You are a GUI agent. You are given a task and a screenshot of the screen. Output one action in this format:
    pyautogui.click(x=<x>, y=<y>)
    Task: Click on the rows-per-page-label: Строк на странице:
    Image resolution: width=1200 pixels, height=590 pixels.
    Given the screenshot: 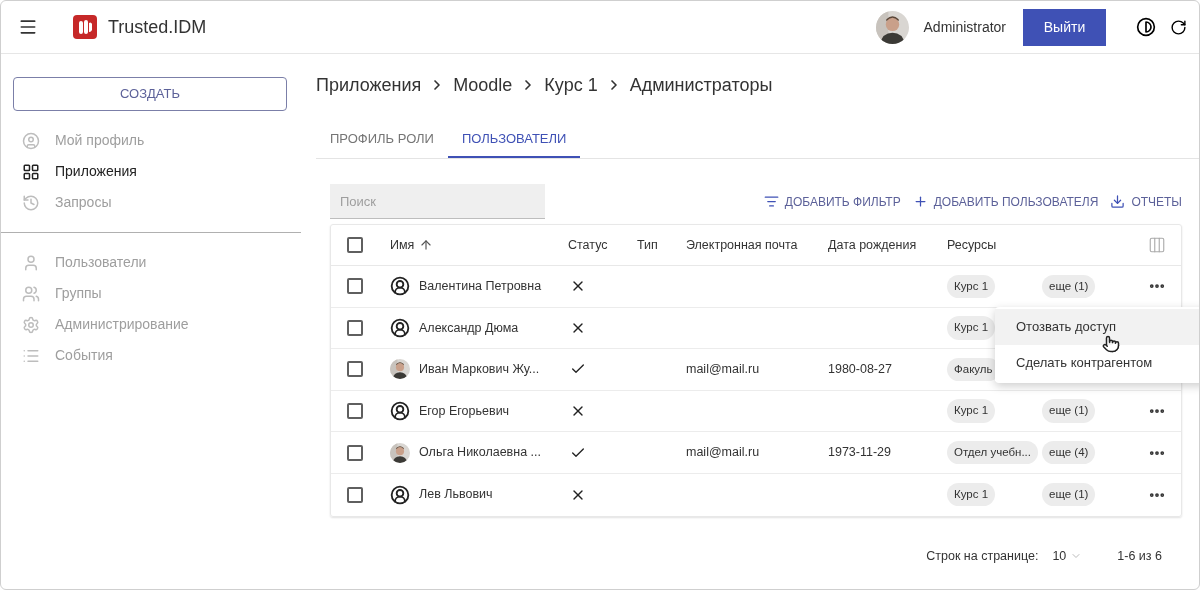 What is the action you would take?
    pyautogui.click(x=982, y=556)
    